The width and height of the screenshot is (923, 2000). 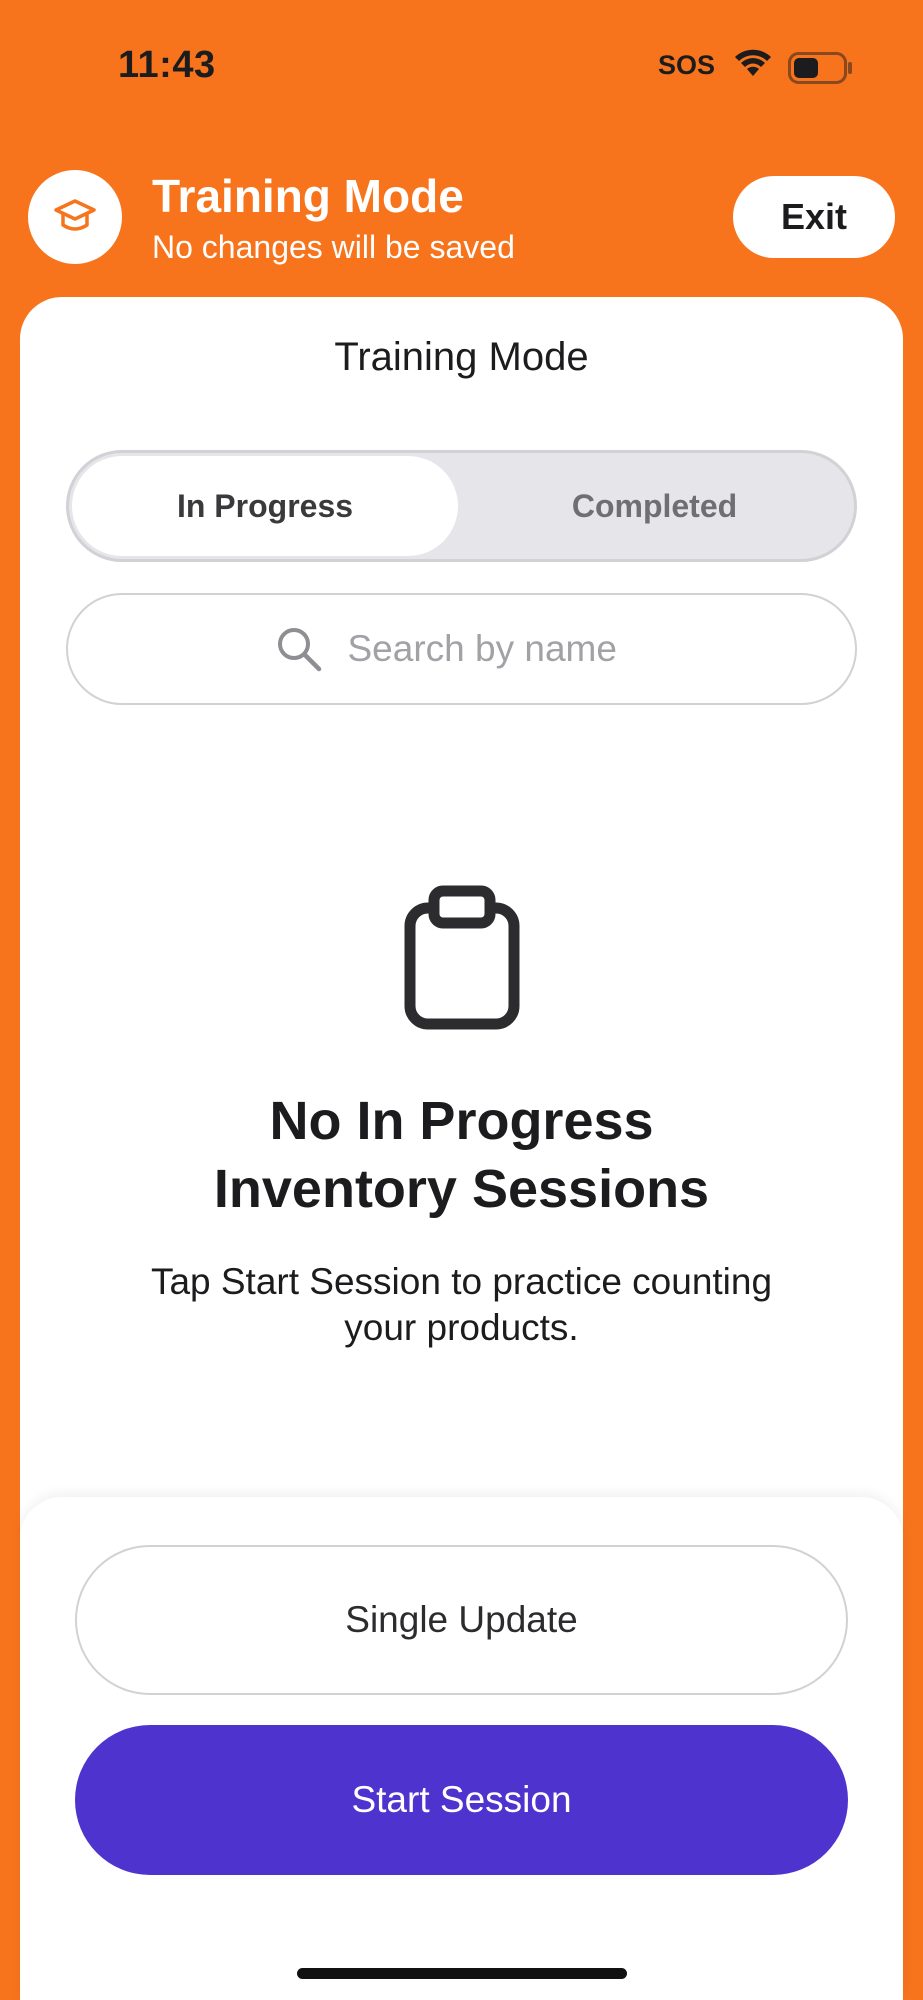 I want to click on home-indicator, so click(x=462, y=1973).